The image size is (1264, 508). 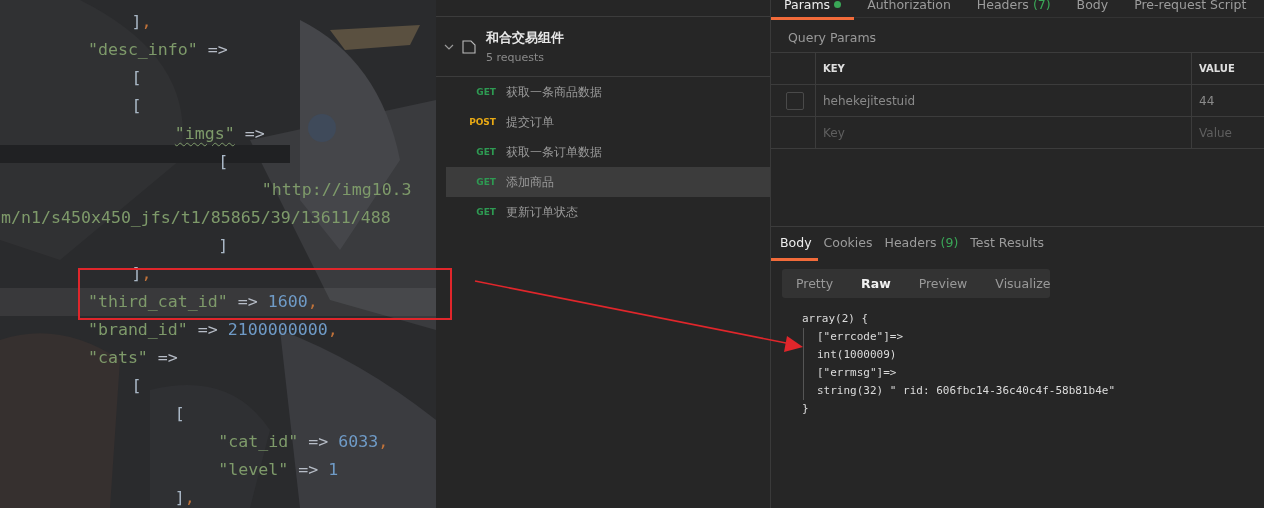 I want to click on tab: Params, so click(x=813, y=10).